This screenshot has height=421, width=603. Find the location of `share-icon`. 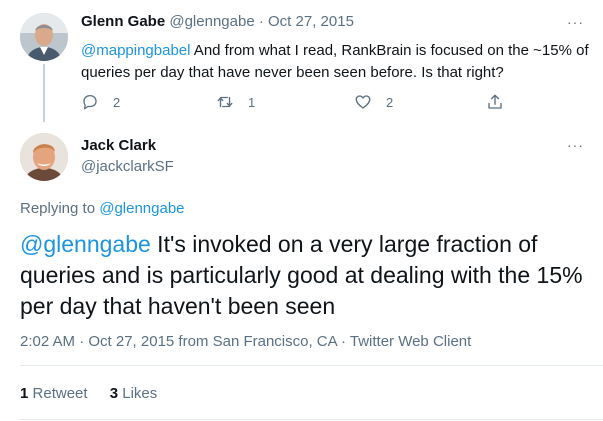

share-icon is located at coordinates (495, 101).